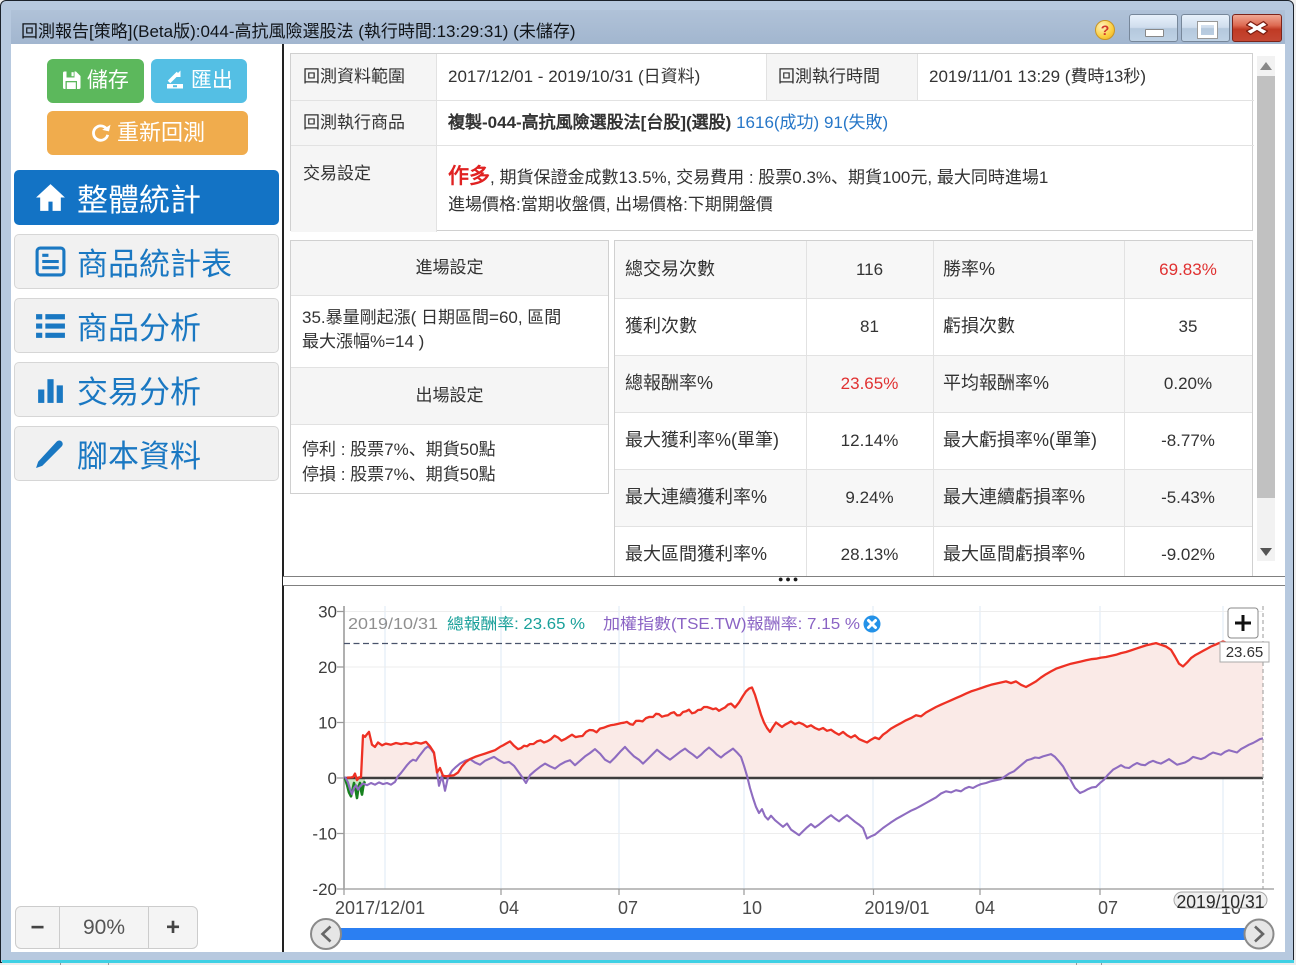  I want to click on svg-text: 2019/01, so click(896, 908).